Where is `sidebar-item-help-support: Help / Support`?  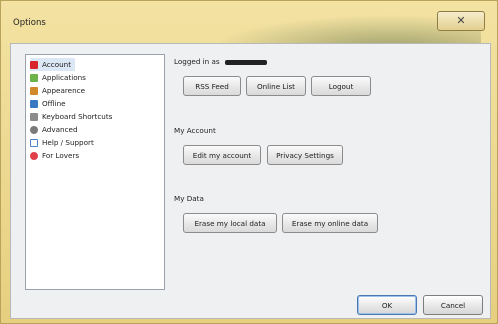
sidebar-item-help-support: Help / Support is located at coordinates (62, 142).